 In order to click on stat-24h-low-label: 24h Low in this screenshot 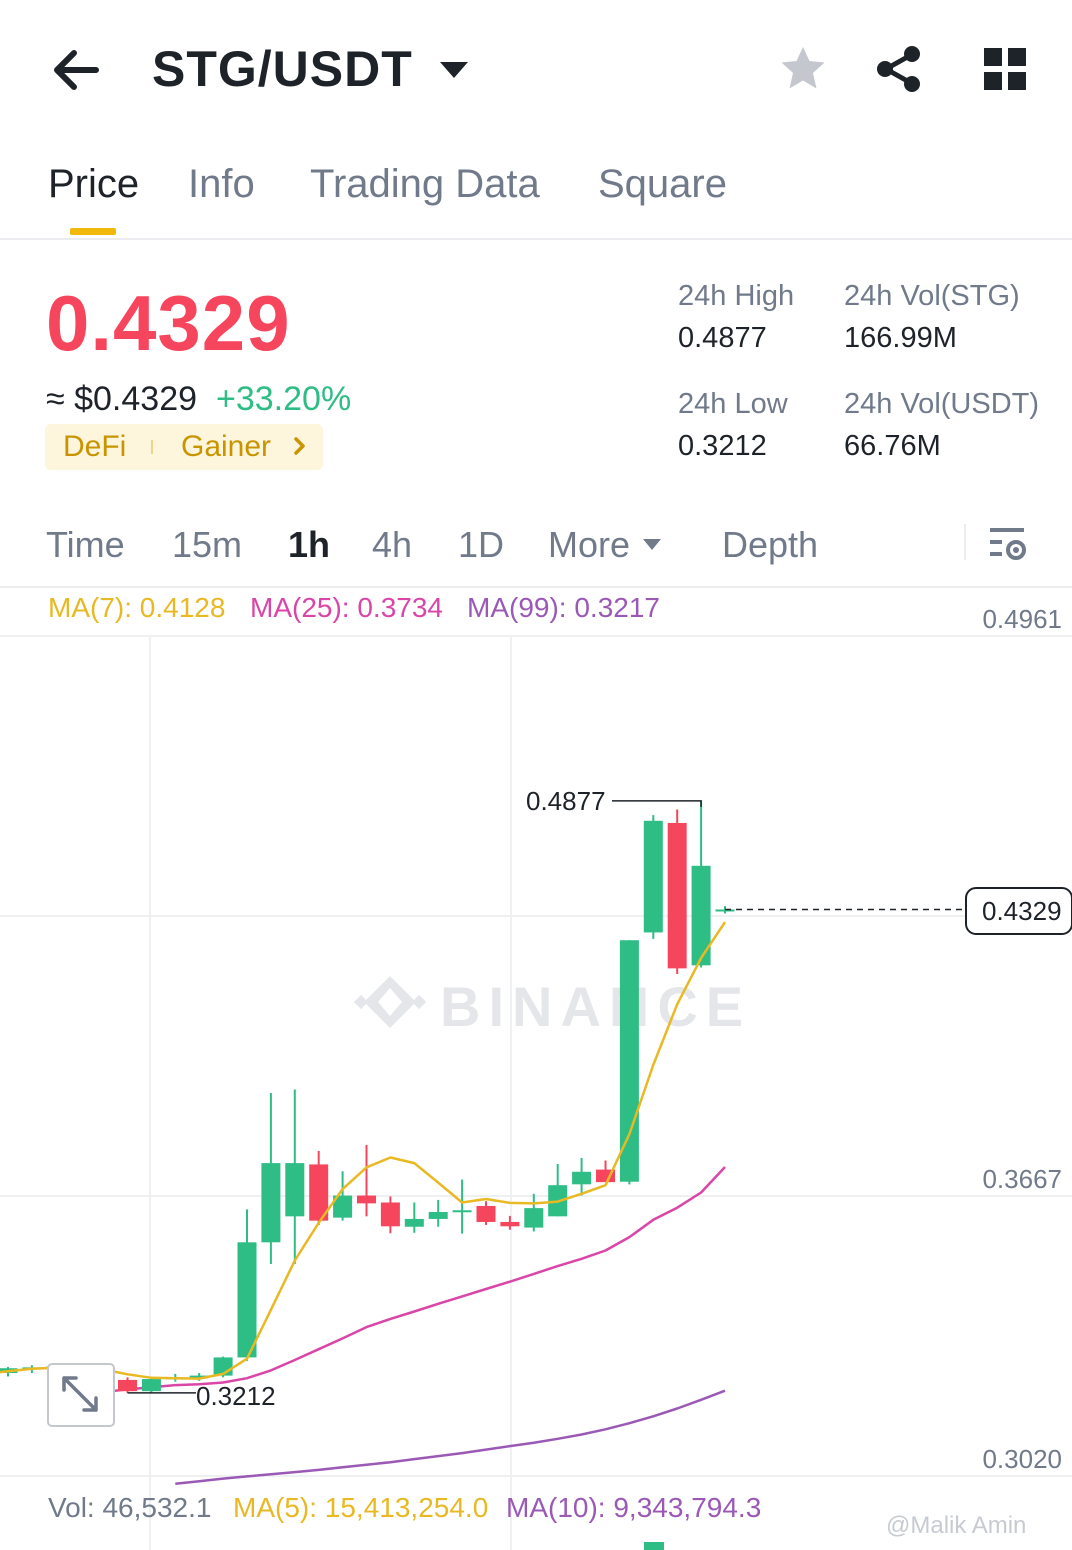, I will do `click(733, 404)`.